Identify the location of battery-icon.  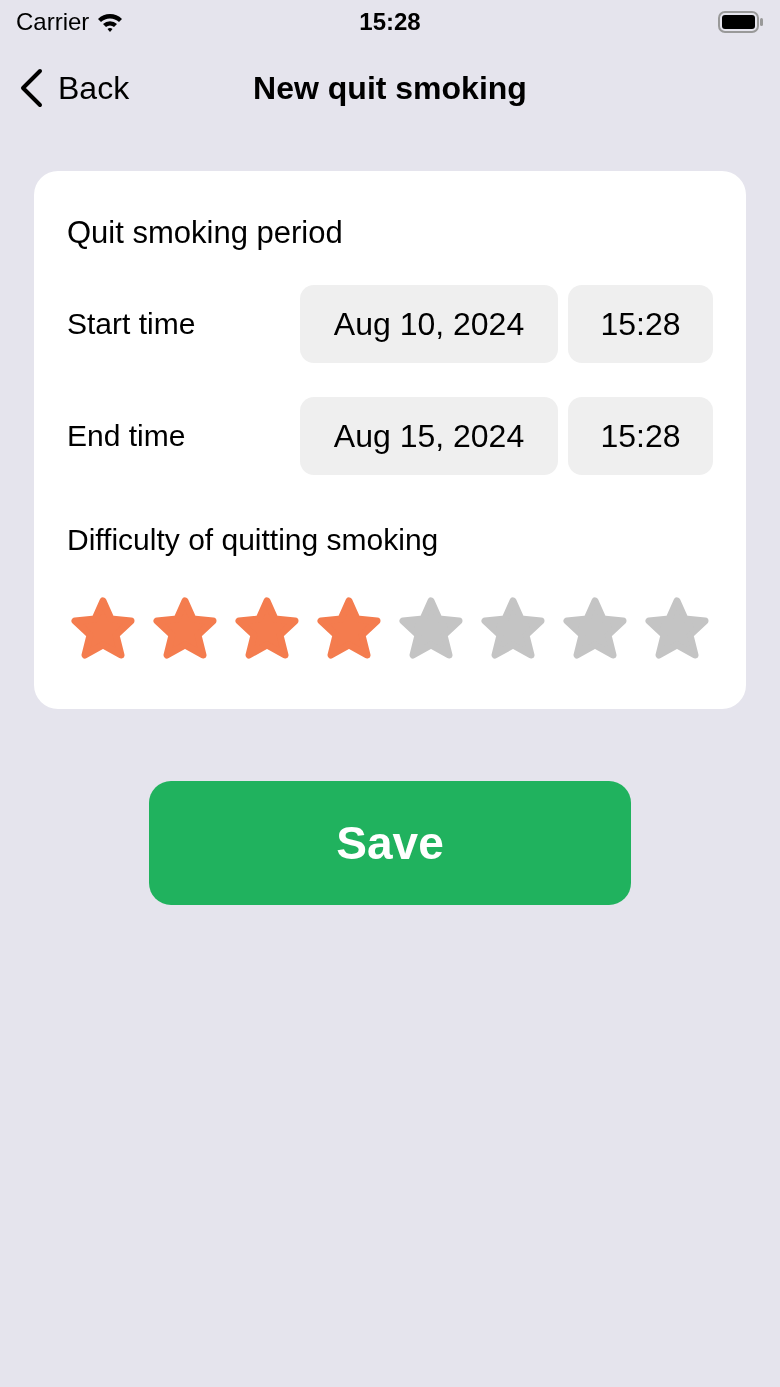
(741, 22).